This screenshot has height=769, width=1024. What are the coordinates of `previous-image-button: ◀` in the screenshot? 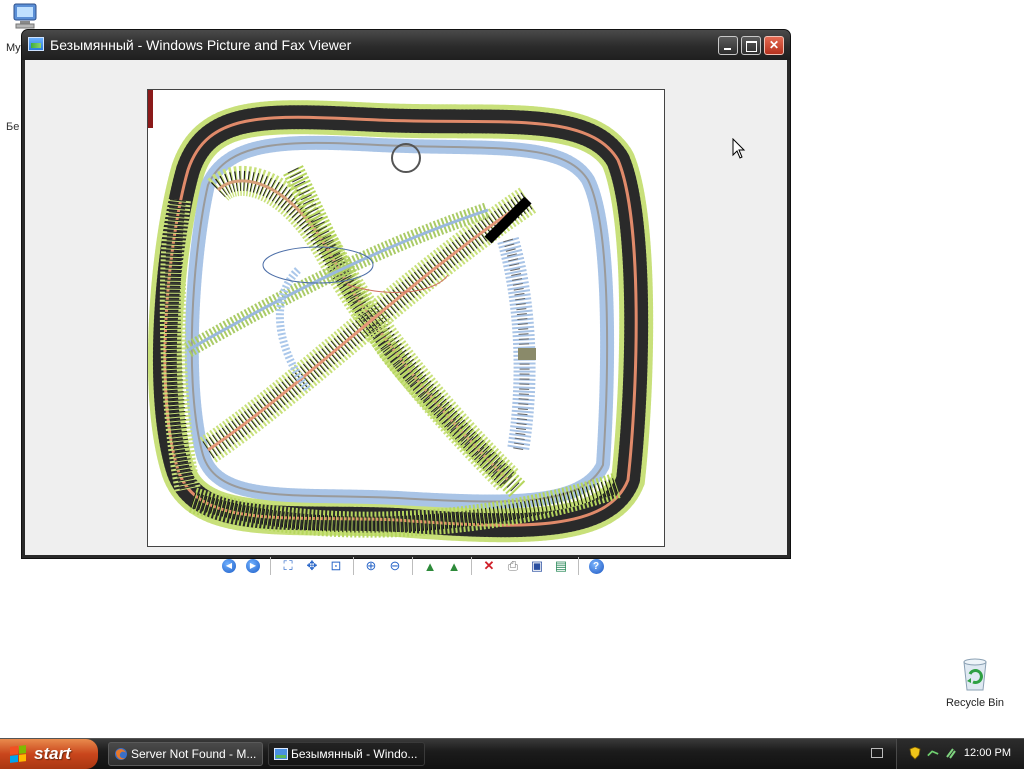 It's located at (229, 566).